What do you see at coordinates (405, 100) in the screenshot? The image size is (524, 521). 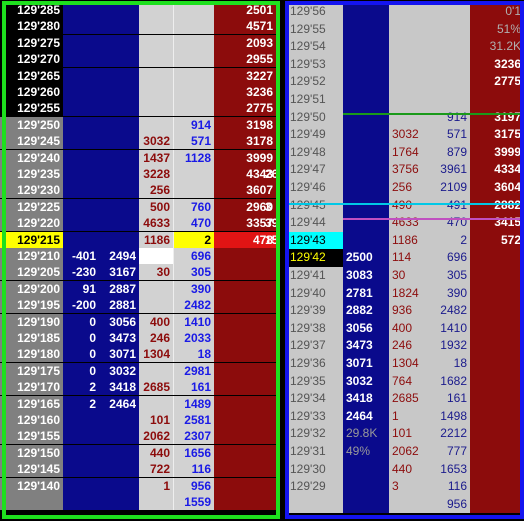 I see `ladder-row: 129'51` at bounding box center [405, 100].